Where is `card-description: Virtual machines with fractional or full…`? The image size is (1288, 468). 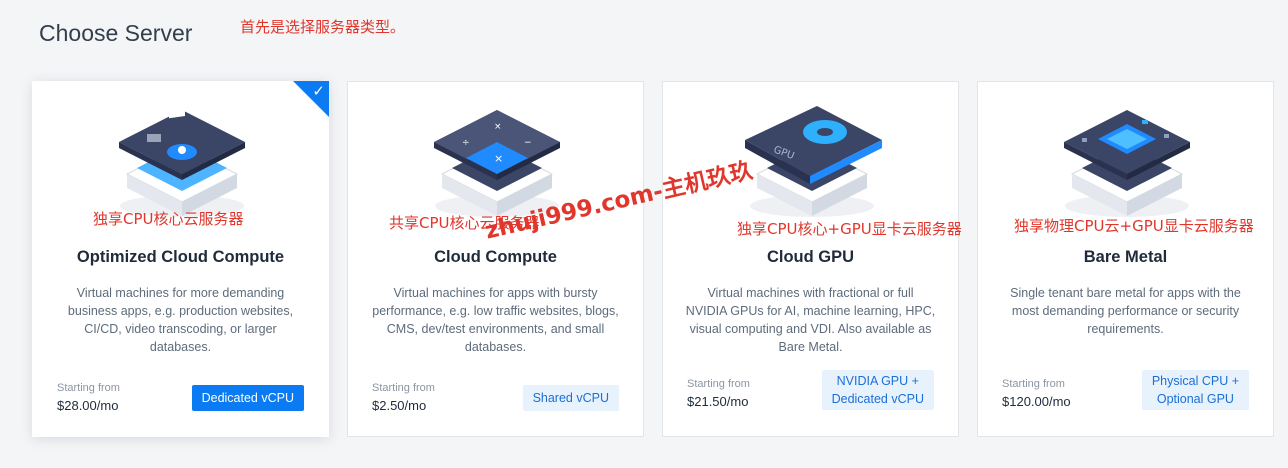 card-description: Virtual machines with fractional or full… is located at coordinates (810, 320).